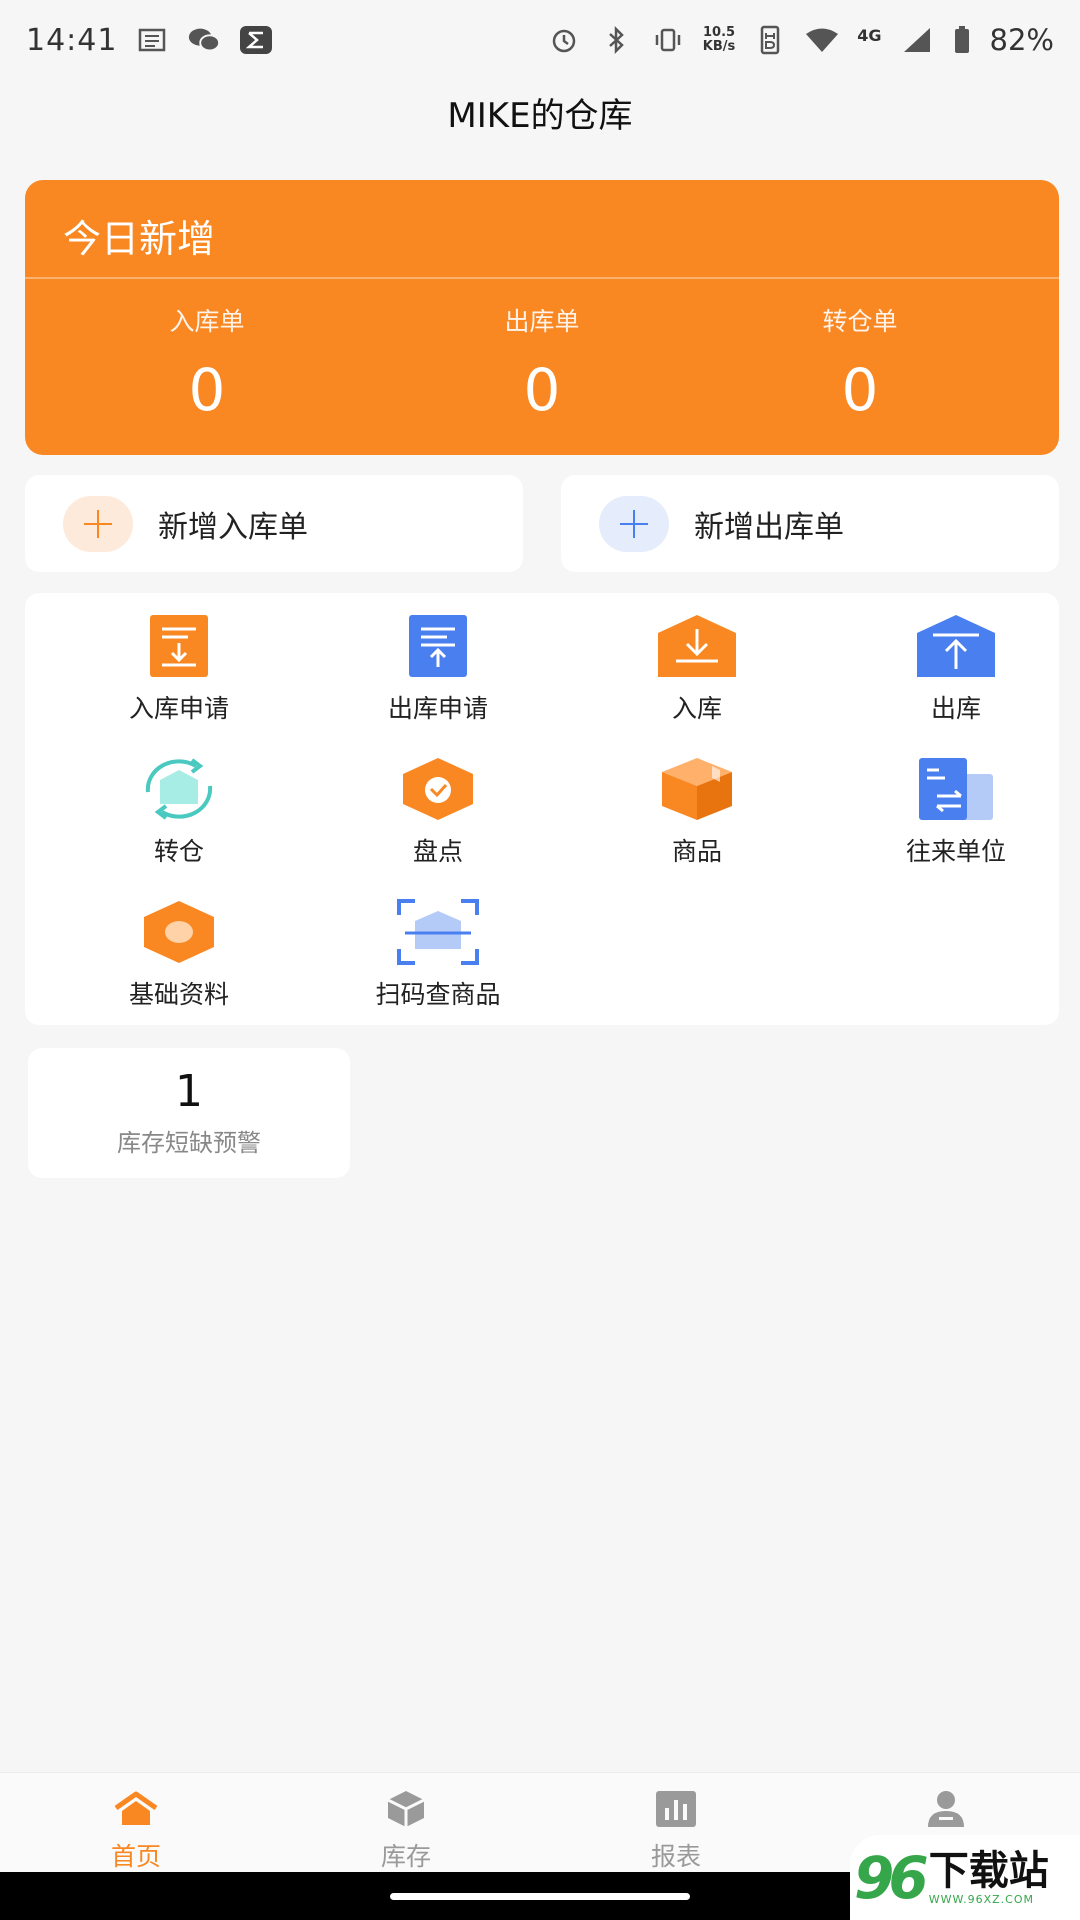 The width and height of the screenshot is (1080, 1920). Describe the element at coordinates (769, 527) in the screenshot. I see `quick-action-label: 新增出库单` at that location.